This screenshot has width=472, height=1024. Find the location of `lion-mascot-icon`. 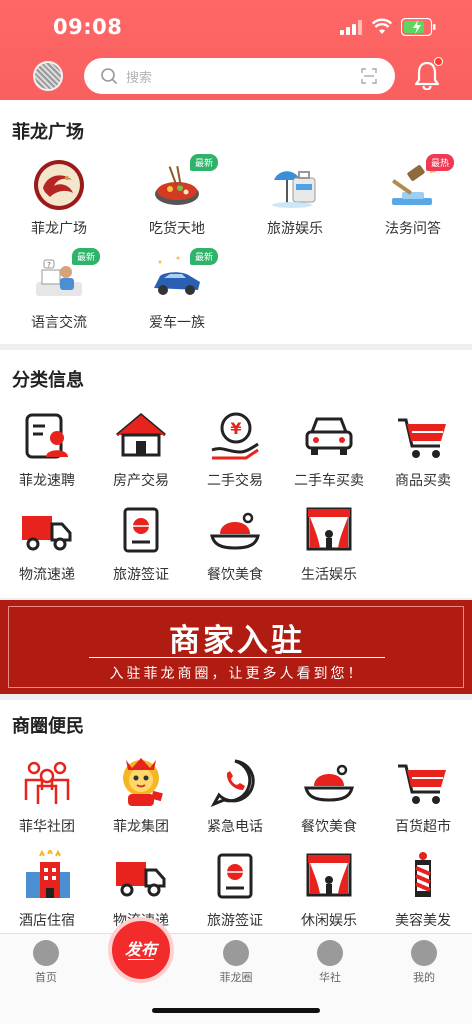

lion-mascot-icon is located at coordinates (143, 782).